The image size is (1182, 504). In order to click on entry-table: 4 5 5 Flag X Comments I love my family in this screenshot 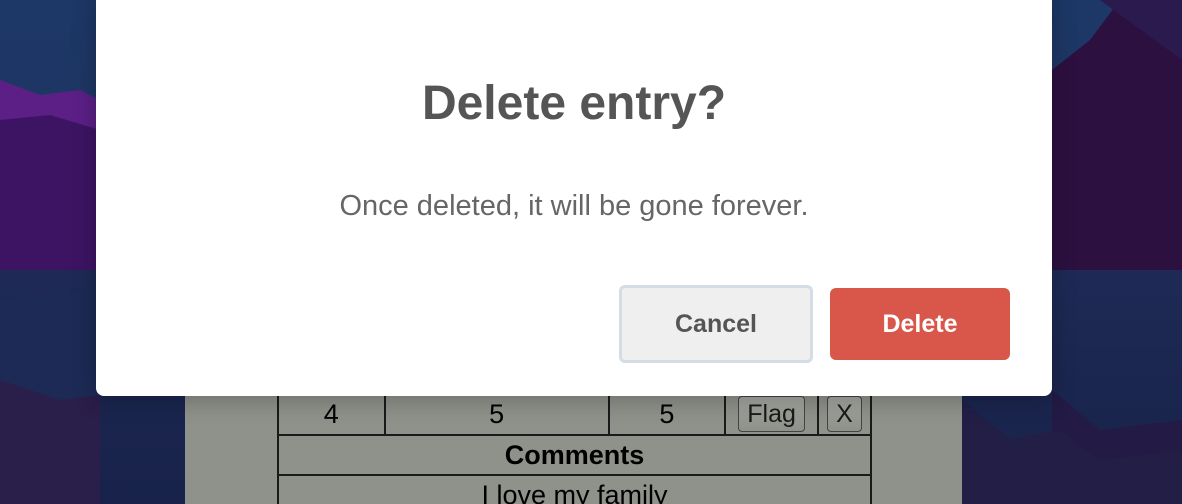, I will do `click(574, 448)`.